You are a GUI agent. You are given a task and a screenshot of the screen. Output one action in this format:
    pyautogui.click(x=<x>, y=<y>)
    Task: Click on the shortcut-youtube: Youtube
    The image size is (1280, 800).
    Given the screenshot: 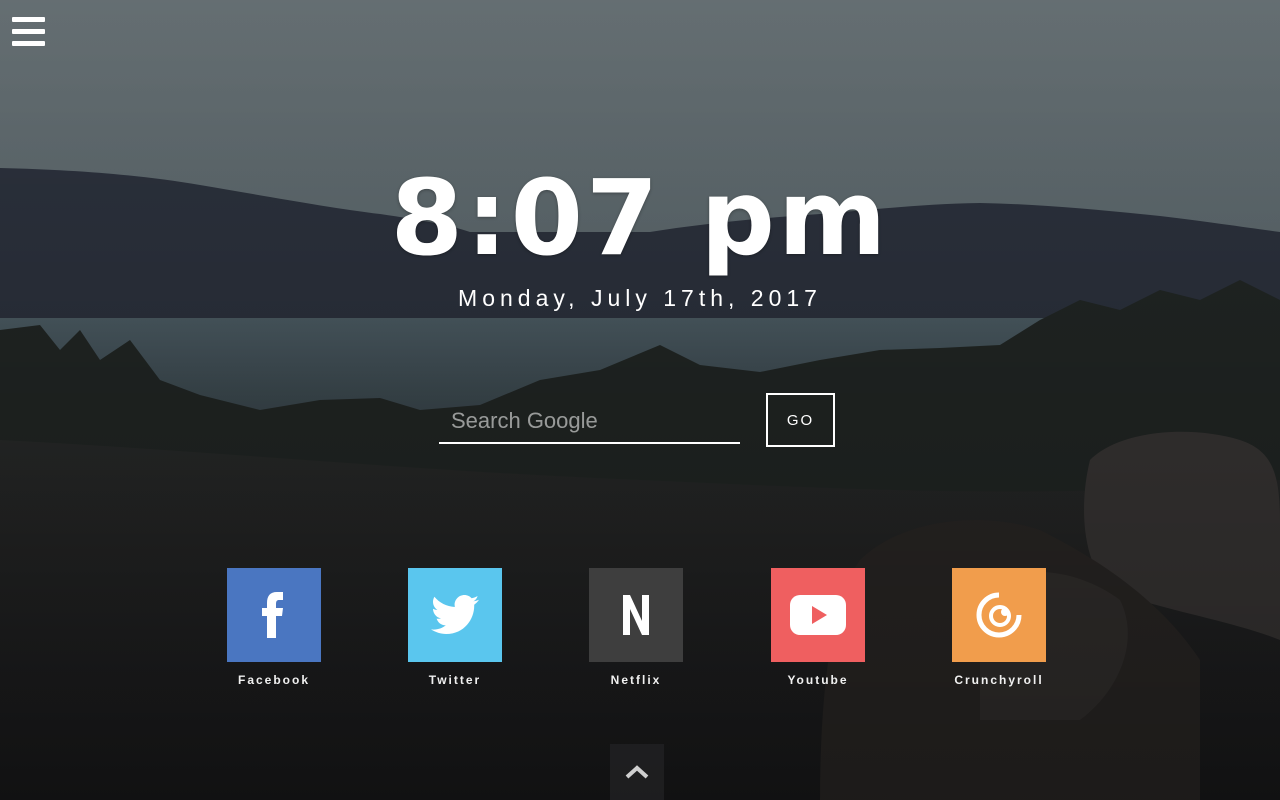 What is the action you would take?
    pyautogui.click(x=818, y=627)
    